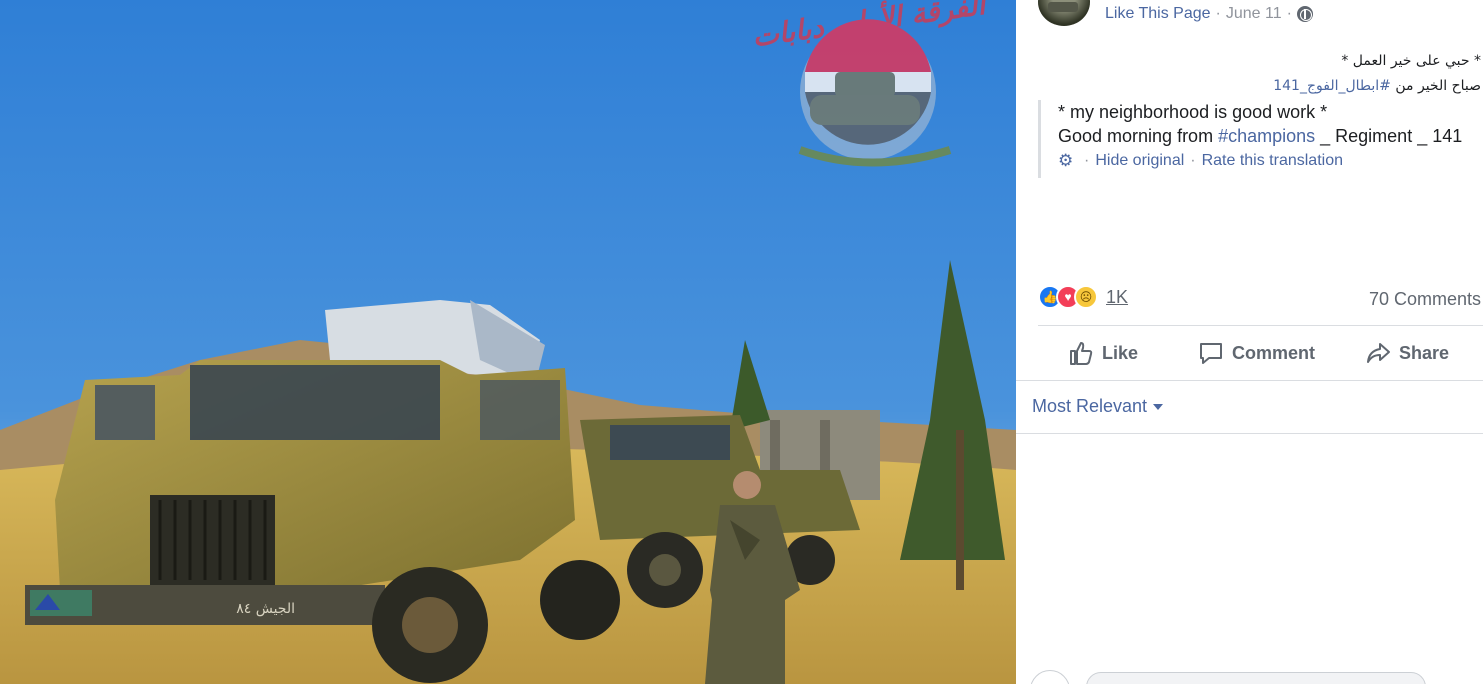 Image resolution: width=1483 pixels, height=684 pixels. Describe the element at coordinates (1378, 353) in the screenshot. I see `share-icon` at that location.